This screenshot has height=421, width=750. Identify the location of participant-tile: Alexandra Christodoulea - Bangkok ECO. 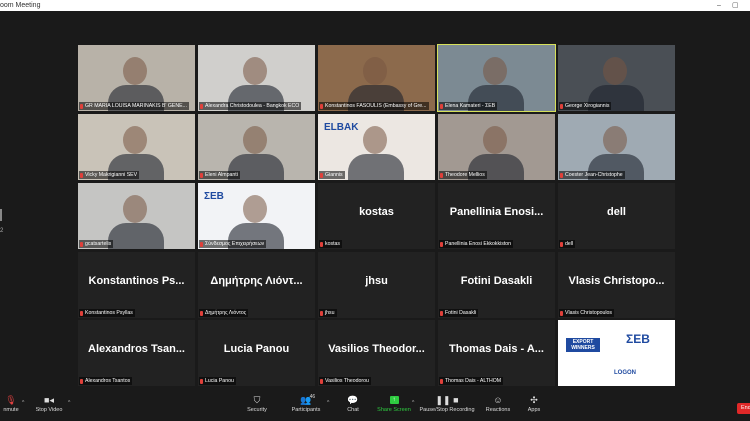
(256, 78).